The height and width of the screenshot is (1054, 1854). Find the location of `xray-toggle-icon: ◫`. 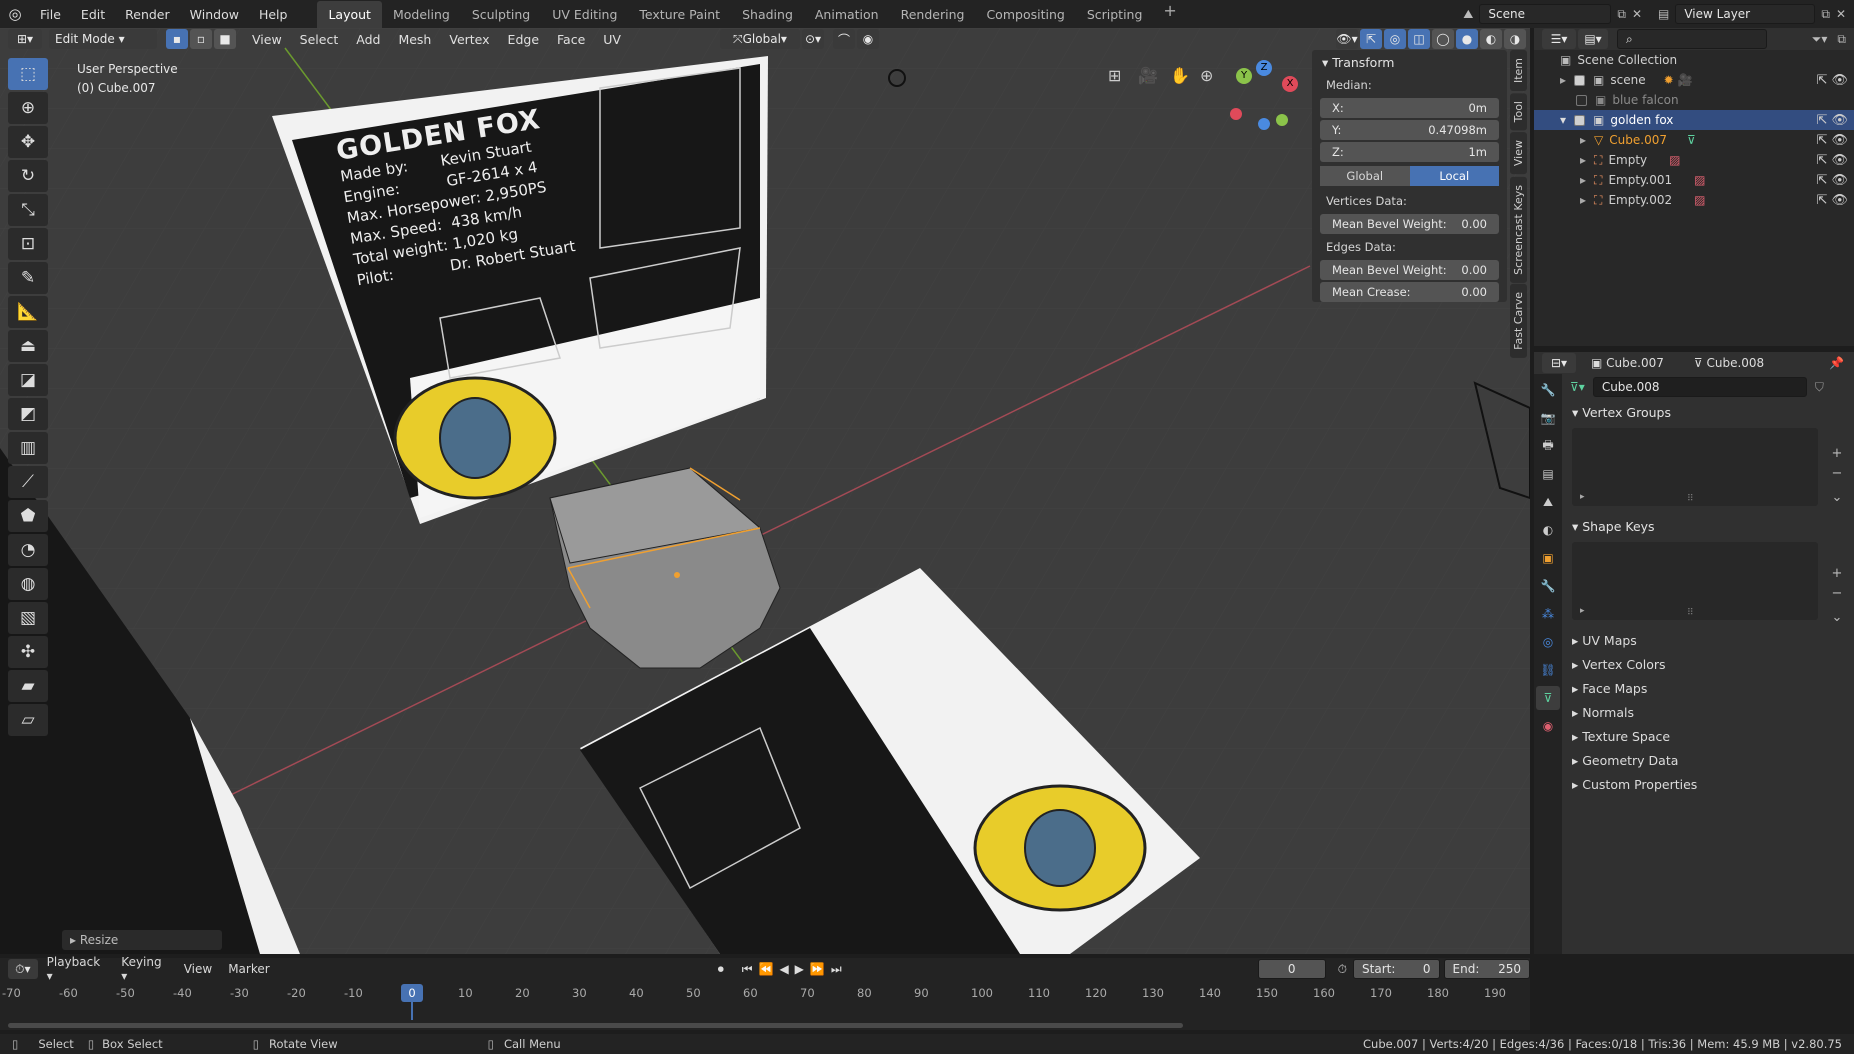

xray-toggle-icon: ◫ is located at coordinates (1419, 39).